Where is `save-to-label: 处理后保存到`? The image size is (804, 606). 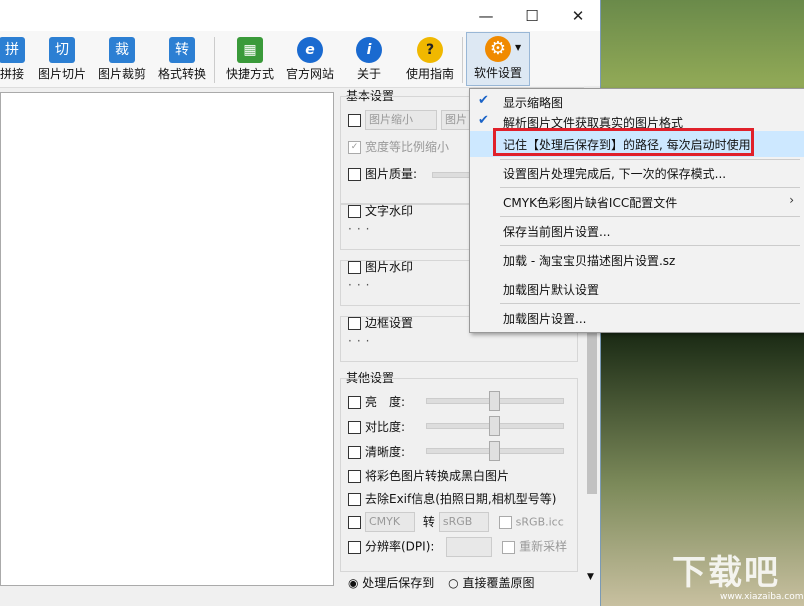 save-to-label: 处理后保存到 is located at coordinates (398, 583).